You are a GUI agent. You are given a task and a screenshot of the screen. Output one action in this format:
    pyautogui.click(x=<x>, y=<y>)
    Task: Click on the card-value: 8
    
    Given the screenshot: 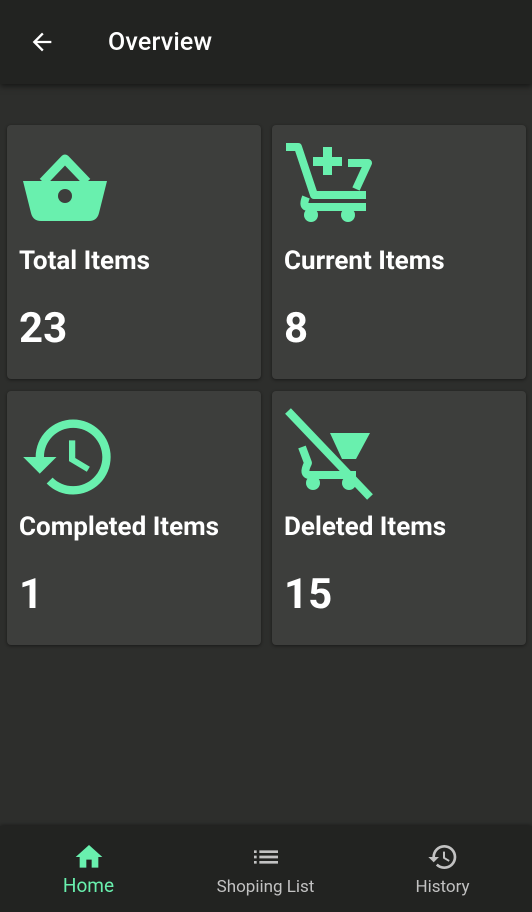 What is the action you would take?
    pyautogui.click(x=296, y=328)
    